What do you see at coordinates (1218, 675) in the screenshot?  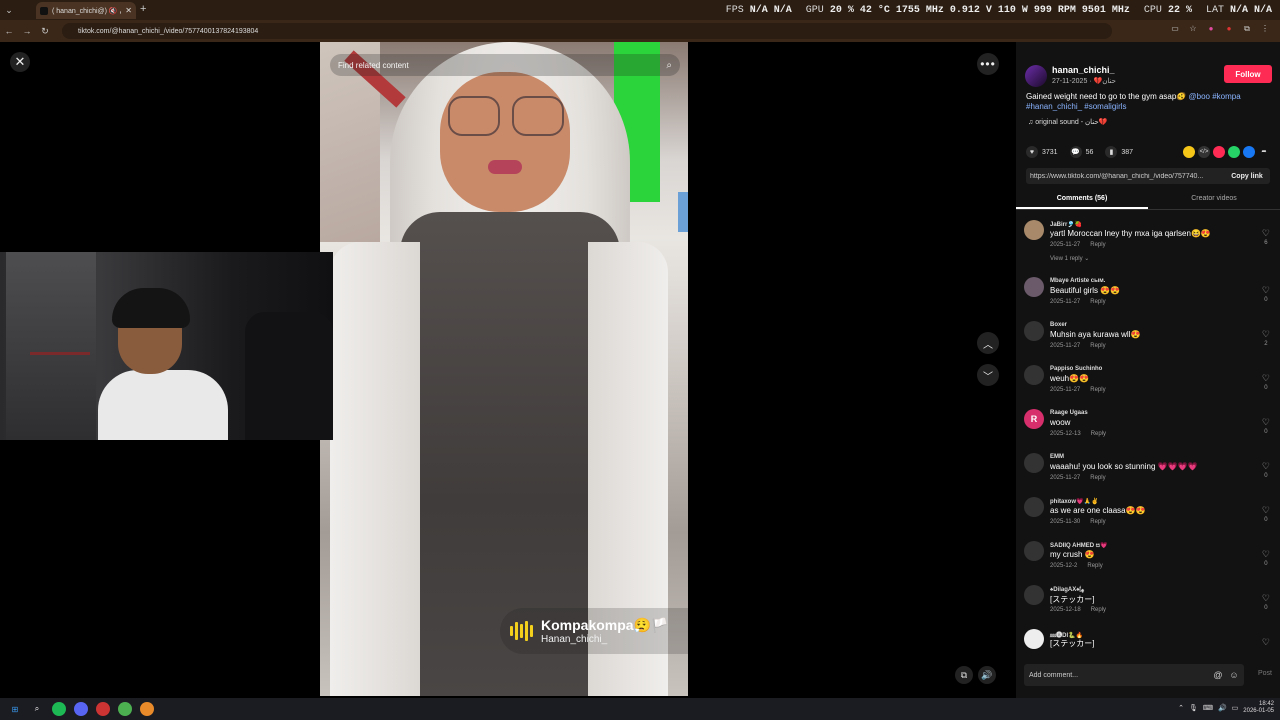 I see `mention-icon: @` at bounding box center [1218, 675].